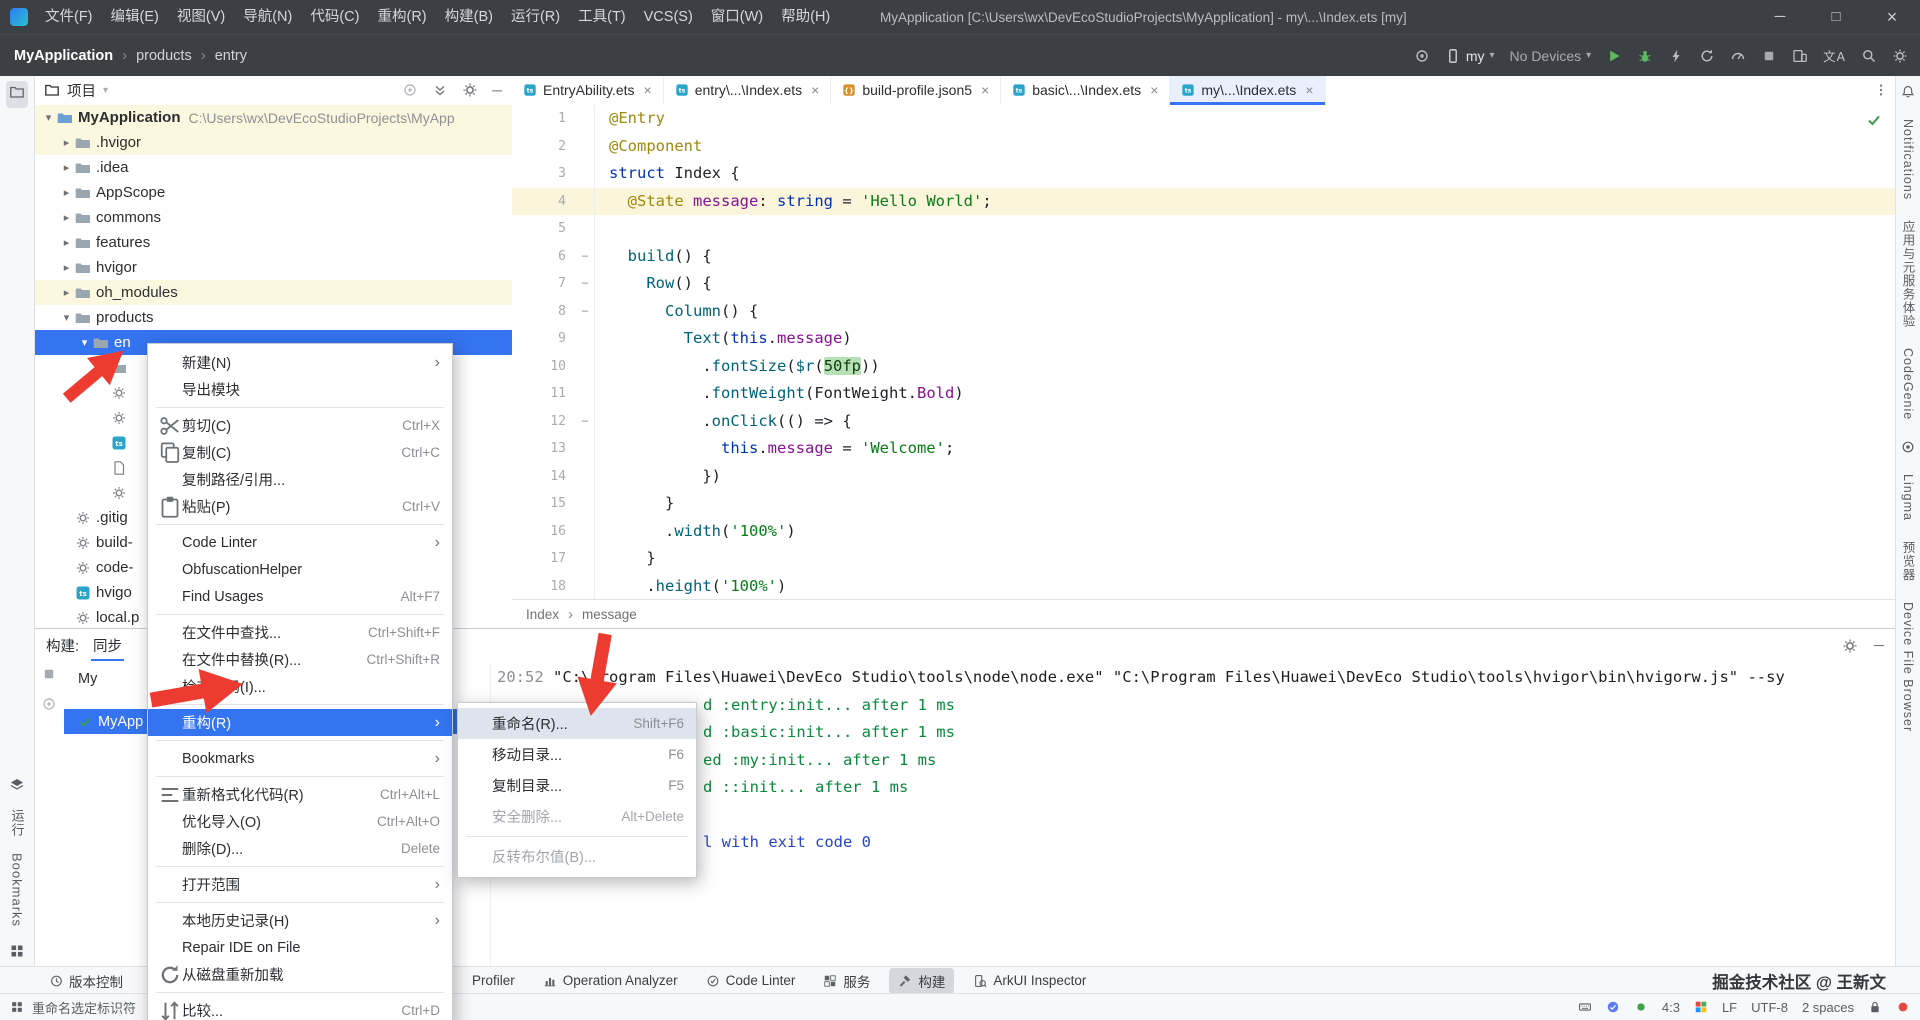 The height and width of the screenshot is (1020, 1920). Describe the element at coordinates (737, 17) in the screenshot. I see `menubar-item: 窗口(W)` at that location.